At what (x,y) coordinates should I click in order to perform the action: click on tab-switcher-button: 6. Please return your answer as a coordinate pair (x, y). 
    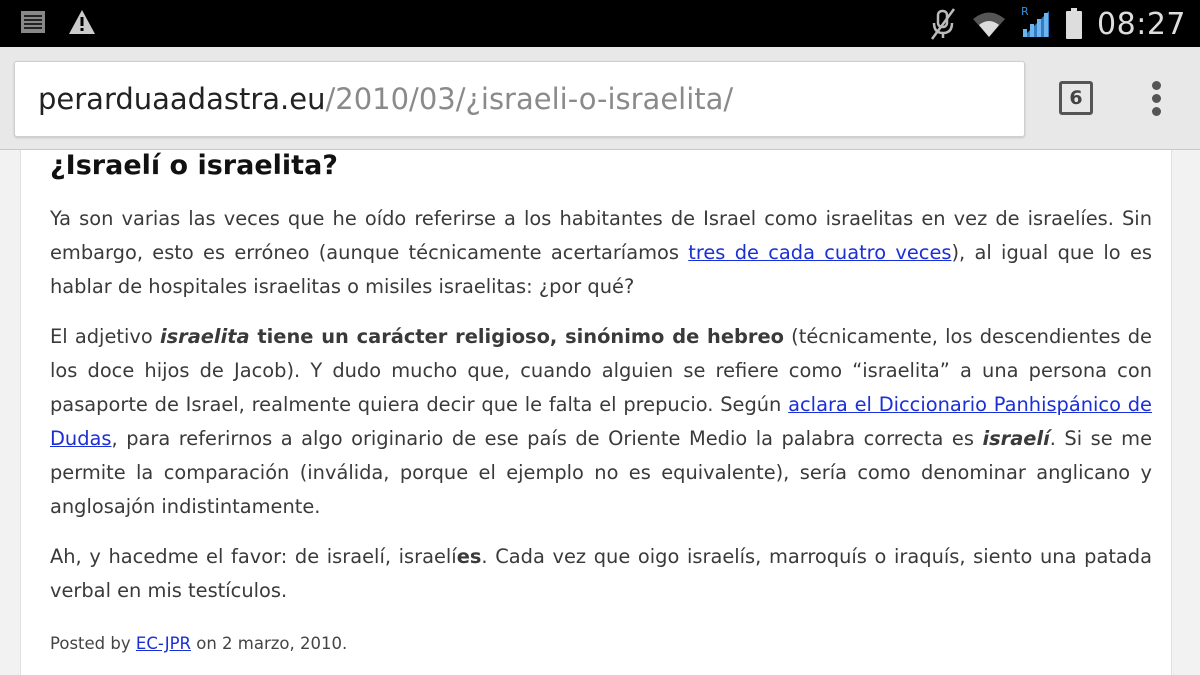
    Looking at the image, I should click on (1076, 98).